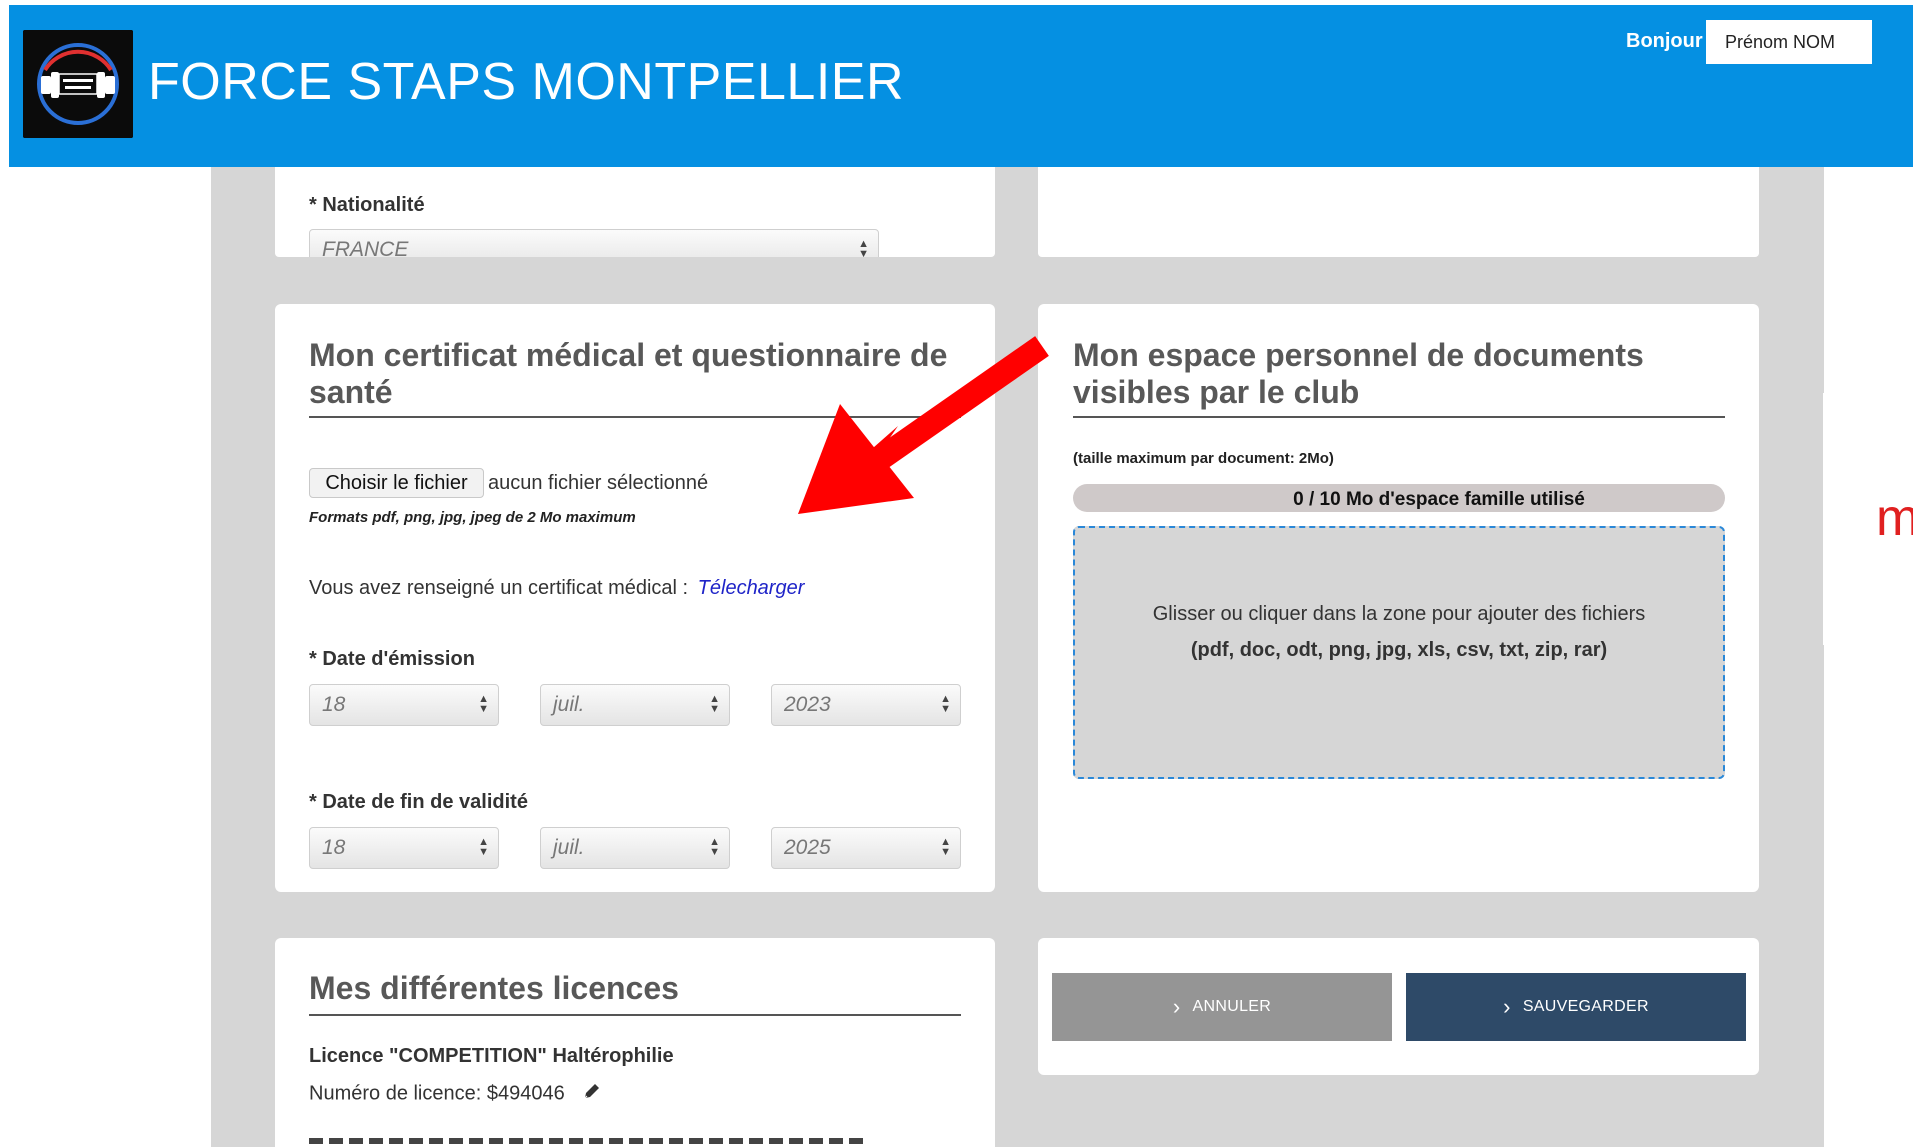 This screenshot has width=1913, height=1147. What do you see at coordinates (367, 205) in the screenshot?
I see `nationality-label: * Nationalité` at bounding box center [367, 205].